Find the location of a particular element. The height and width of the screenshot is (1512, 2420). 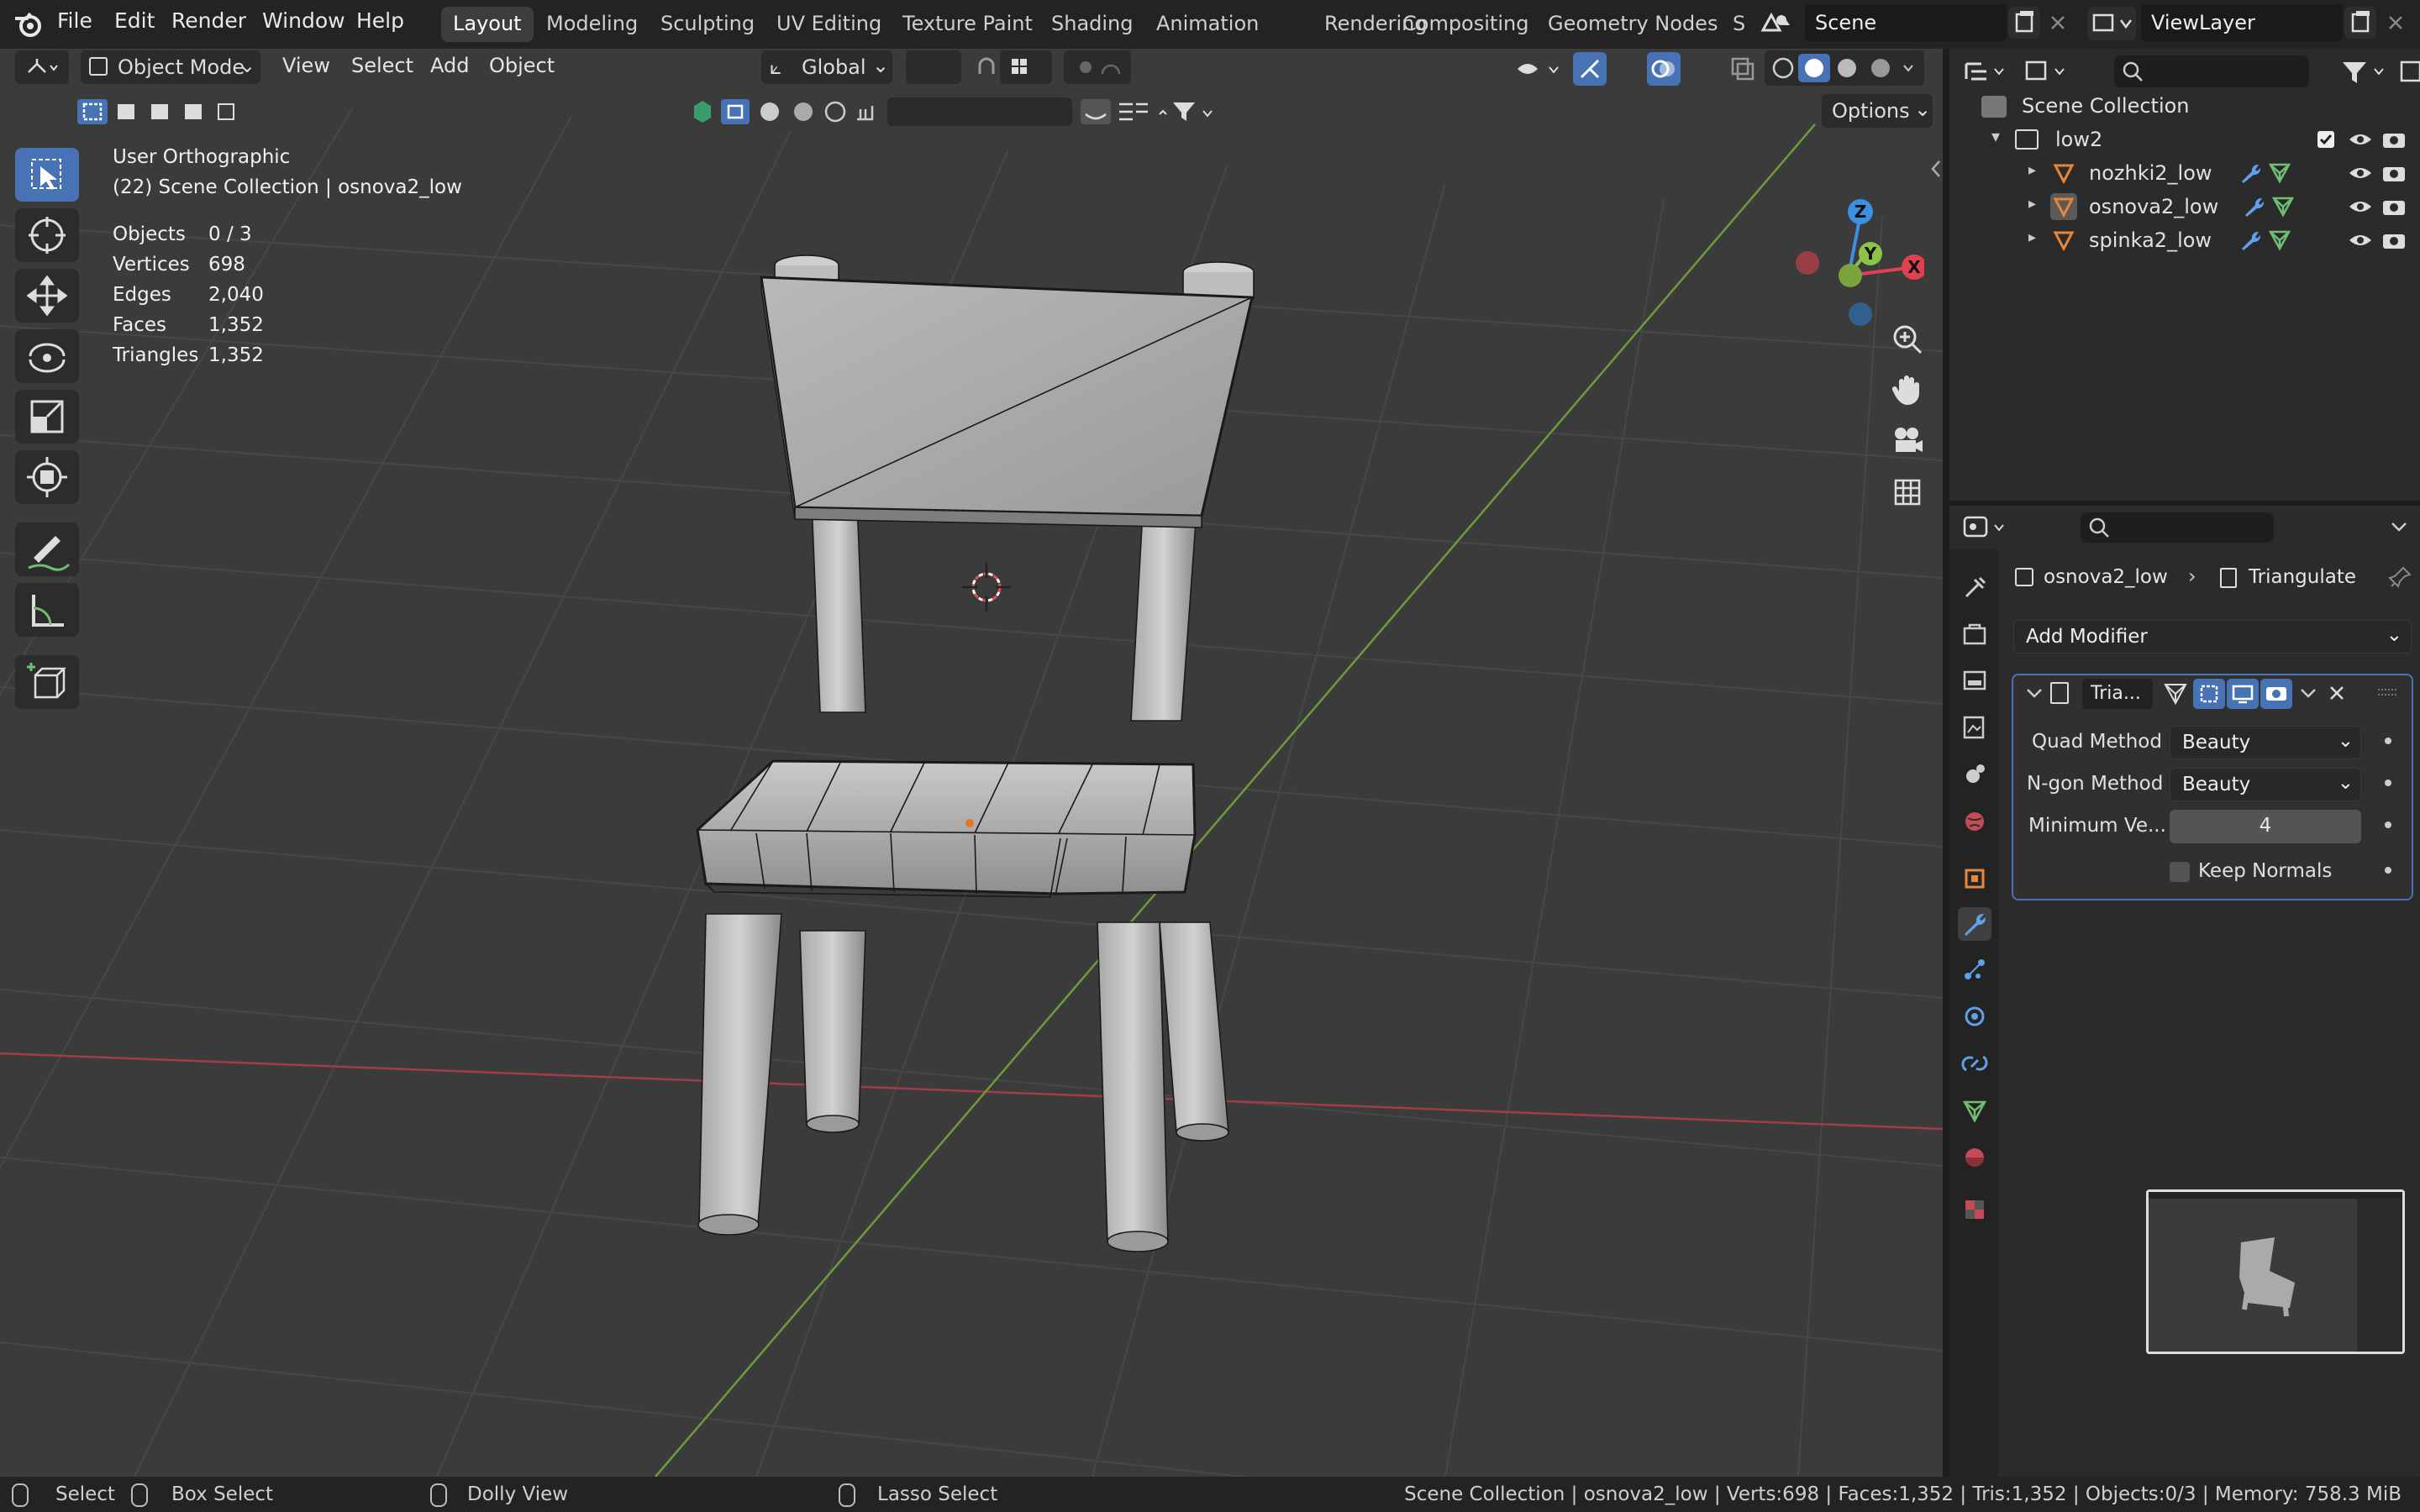

snap-target-icon is located at coordinates (1026, 67).